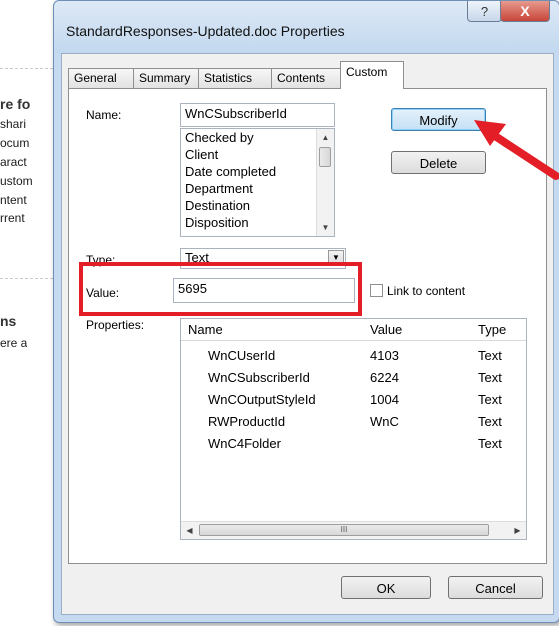 The image size is (559, 626). What do you see at coordinates (189, 530) in the screenshot?
I see `scroll-left-icon: ◀` at bounding box center [189, 530].